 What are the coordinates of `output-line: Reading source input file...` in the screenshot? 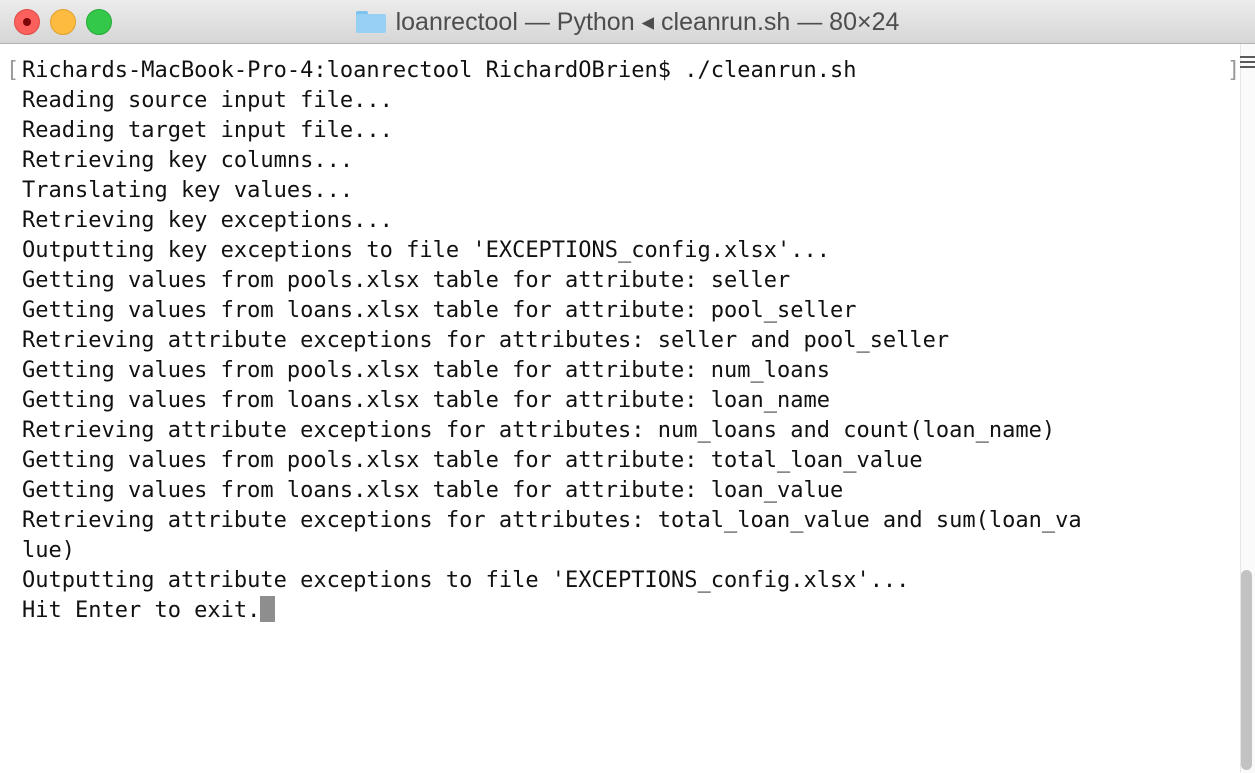 It's located at (207, 100).